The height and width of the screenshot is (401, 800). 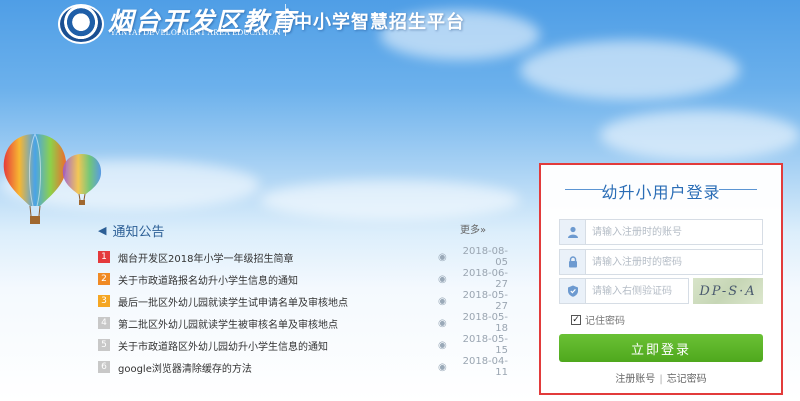 I want to click on notice-date: 2018-08-05, so click(x=485, y=257).